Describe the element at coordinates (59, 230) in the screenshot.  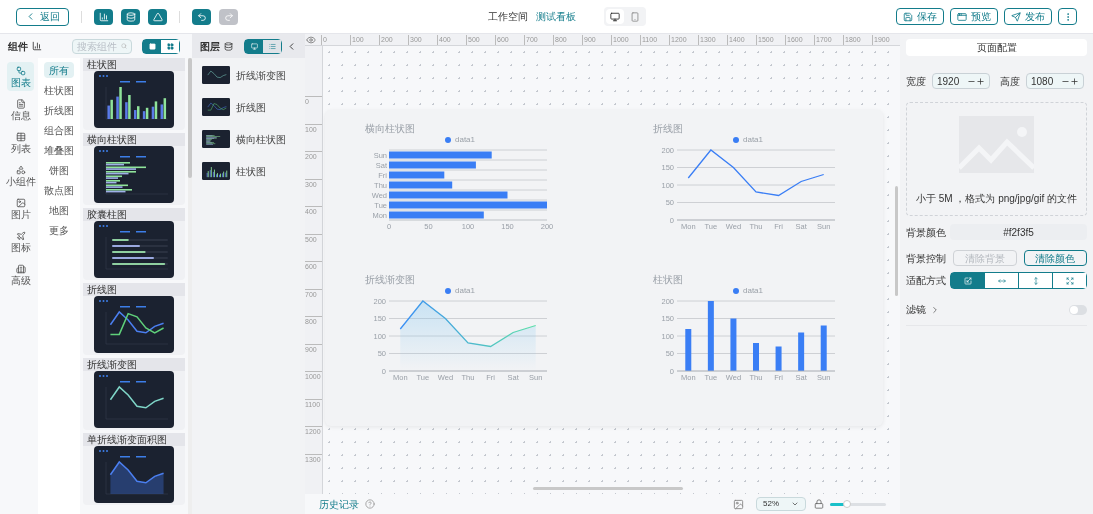
I see `category-item: 更多` at that location.